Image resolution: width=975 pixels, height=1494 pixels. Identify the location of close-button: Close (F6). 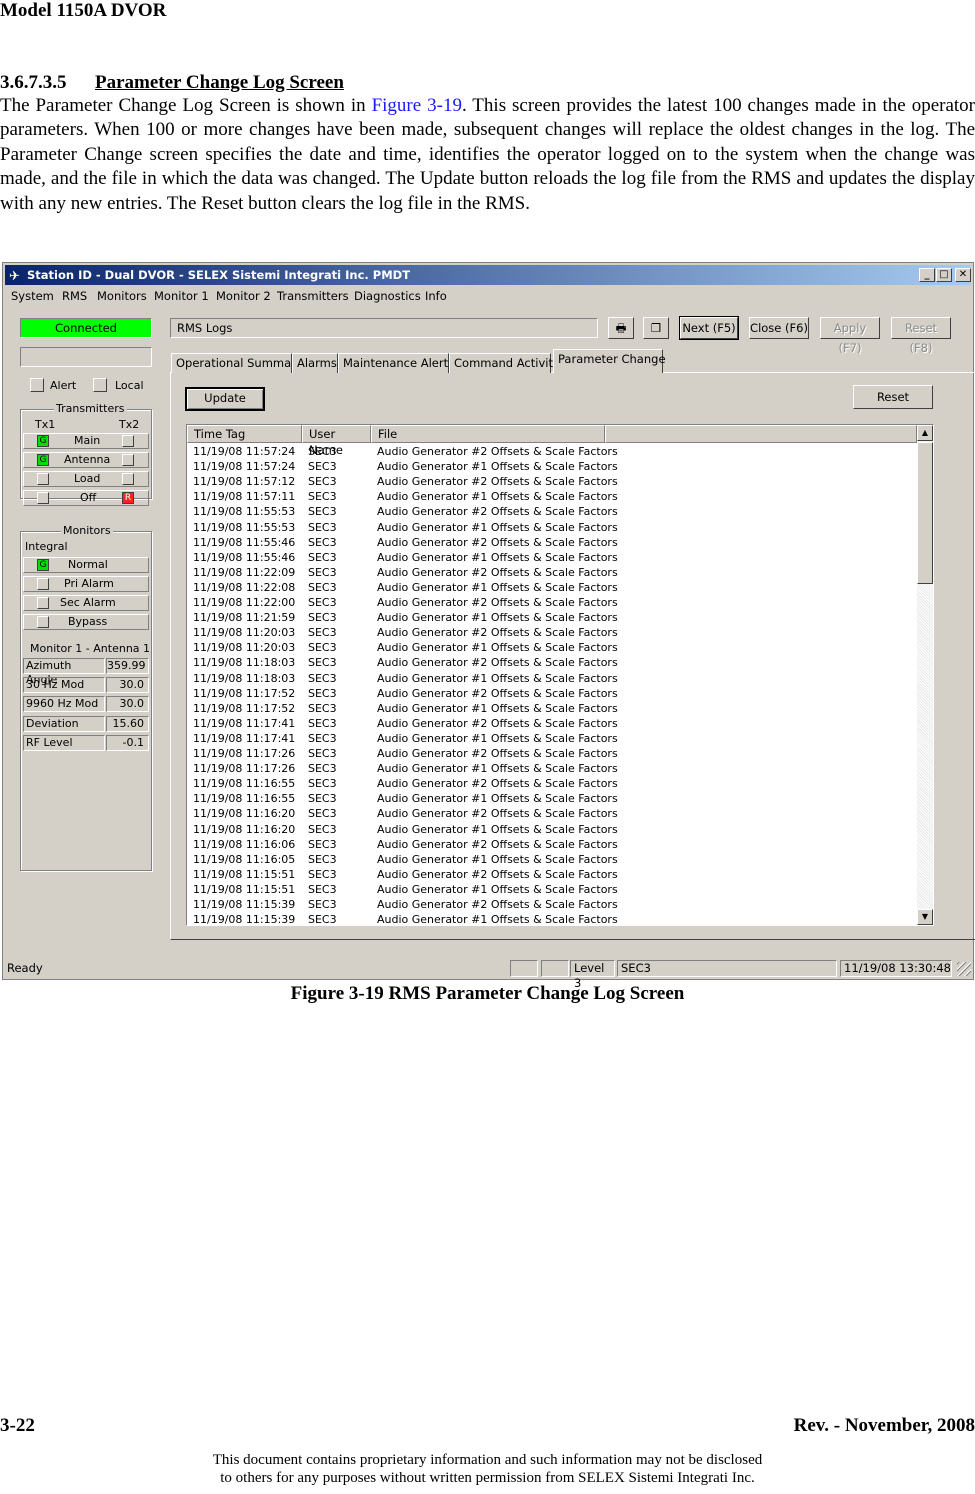
(779, 328).